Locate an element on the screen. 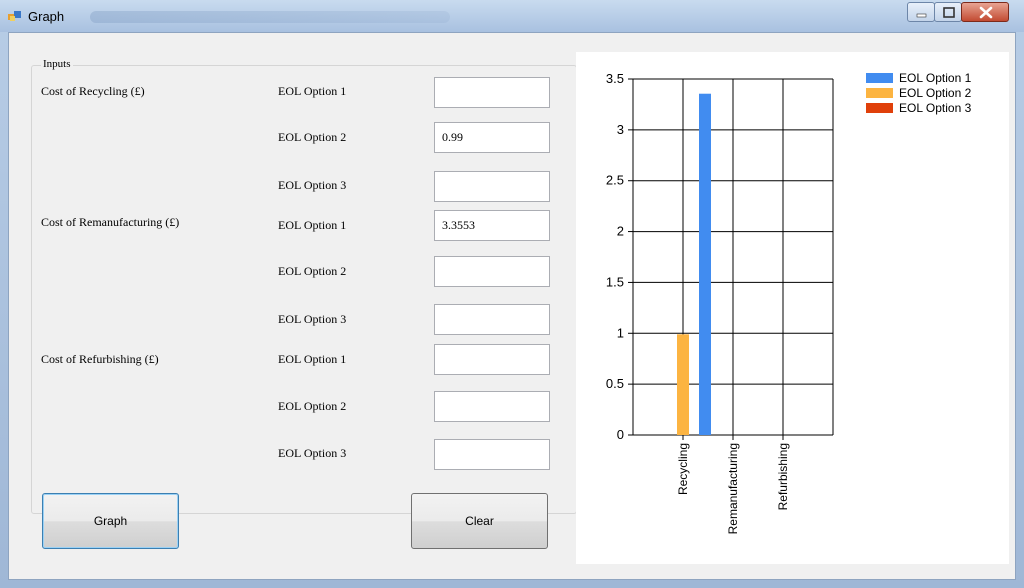  remanufacturing-option1-field is located at coordinates (492, 225).